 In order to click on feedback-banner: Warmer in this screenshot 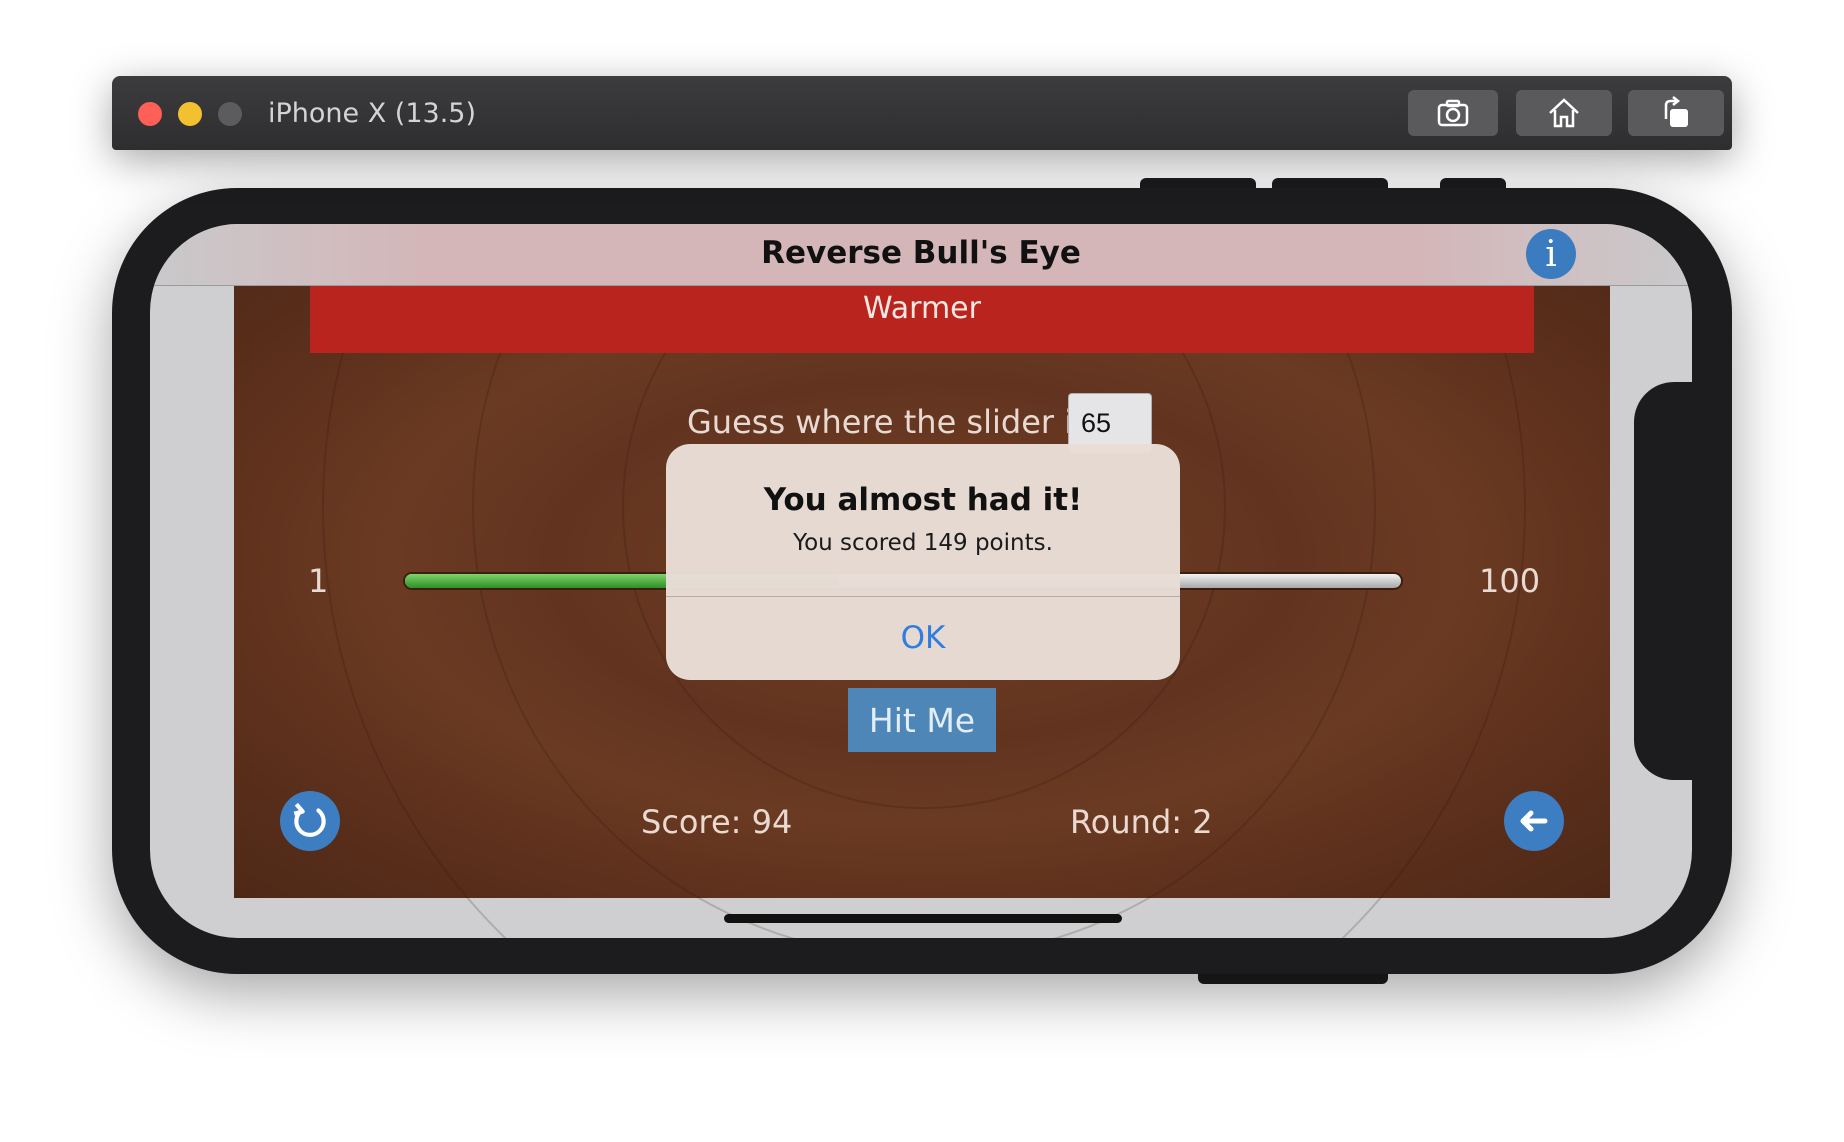, I will do `click(922, 319)`.